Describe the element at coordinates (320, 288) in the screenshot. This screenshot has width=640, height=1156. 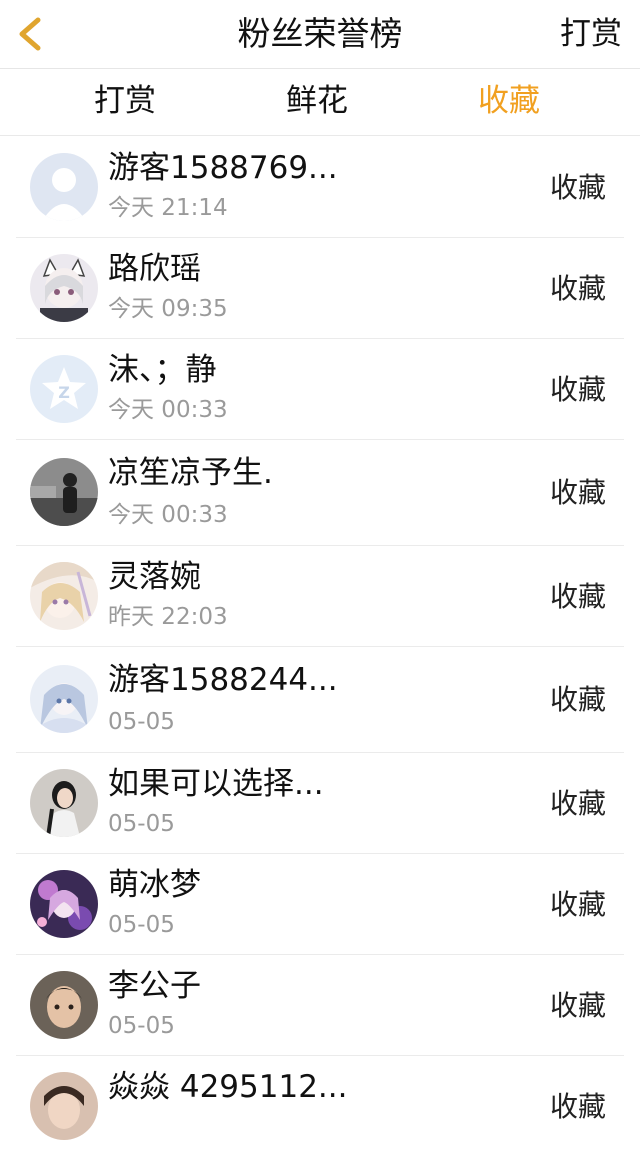
I see `list-item: 路欣瑶 今天 09:35 收藏` at that location.